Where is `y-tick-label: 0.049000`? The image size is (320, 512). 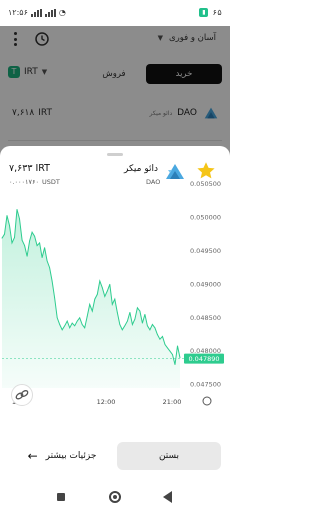
y-tick-label: 0.049000 is located at coordinates (205, 284).